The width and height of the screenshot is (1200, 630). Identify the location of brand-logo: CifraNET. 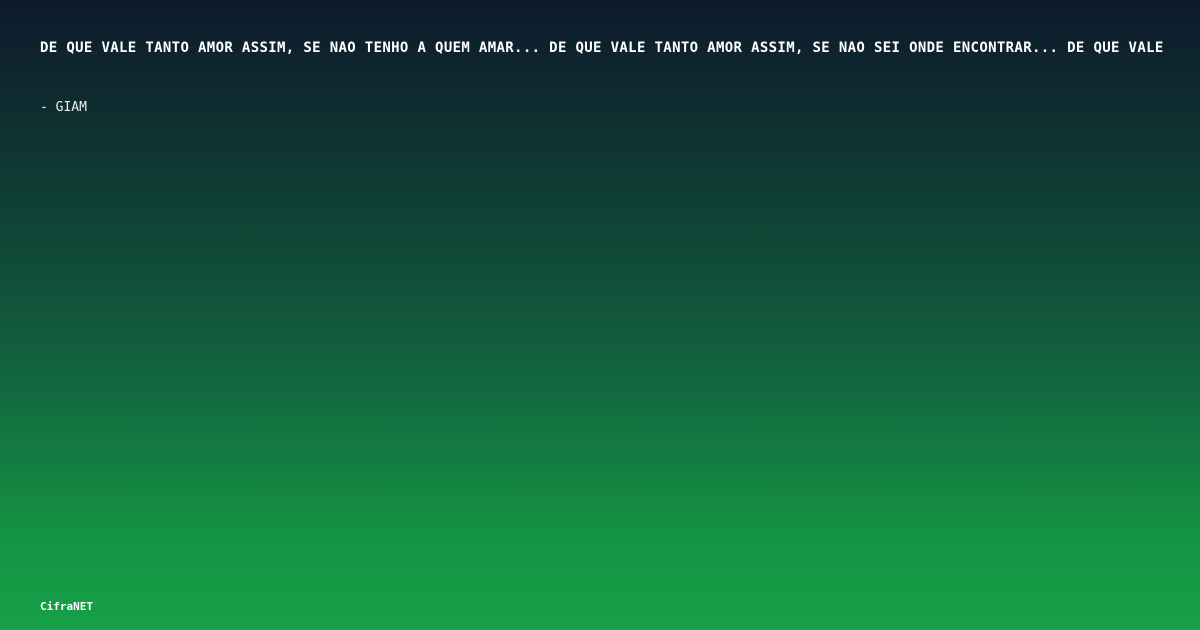
(66, 606).